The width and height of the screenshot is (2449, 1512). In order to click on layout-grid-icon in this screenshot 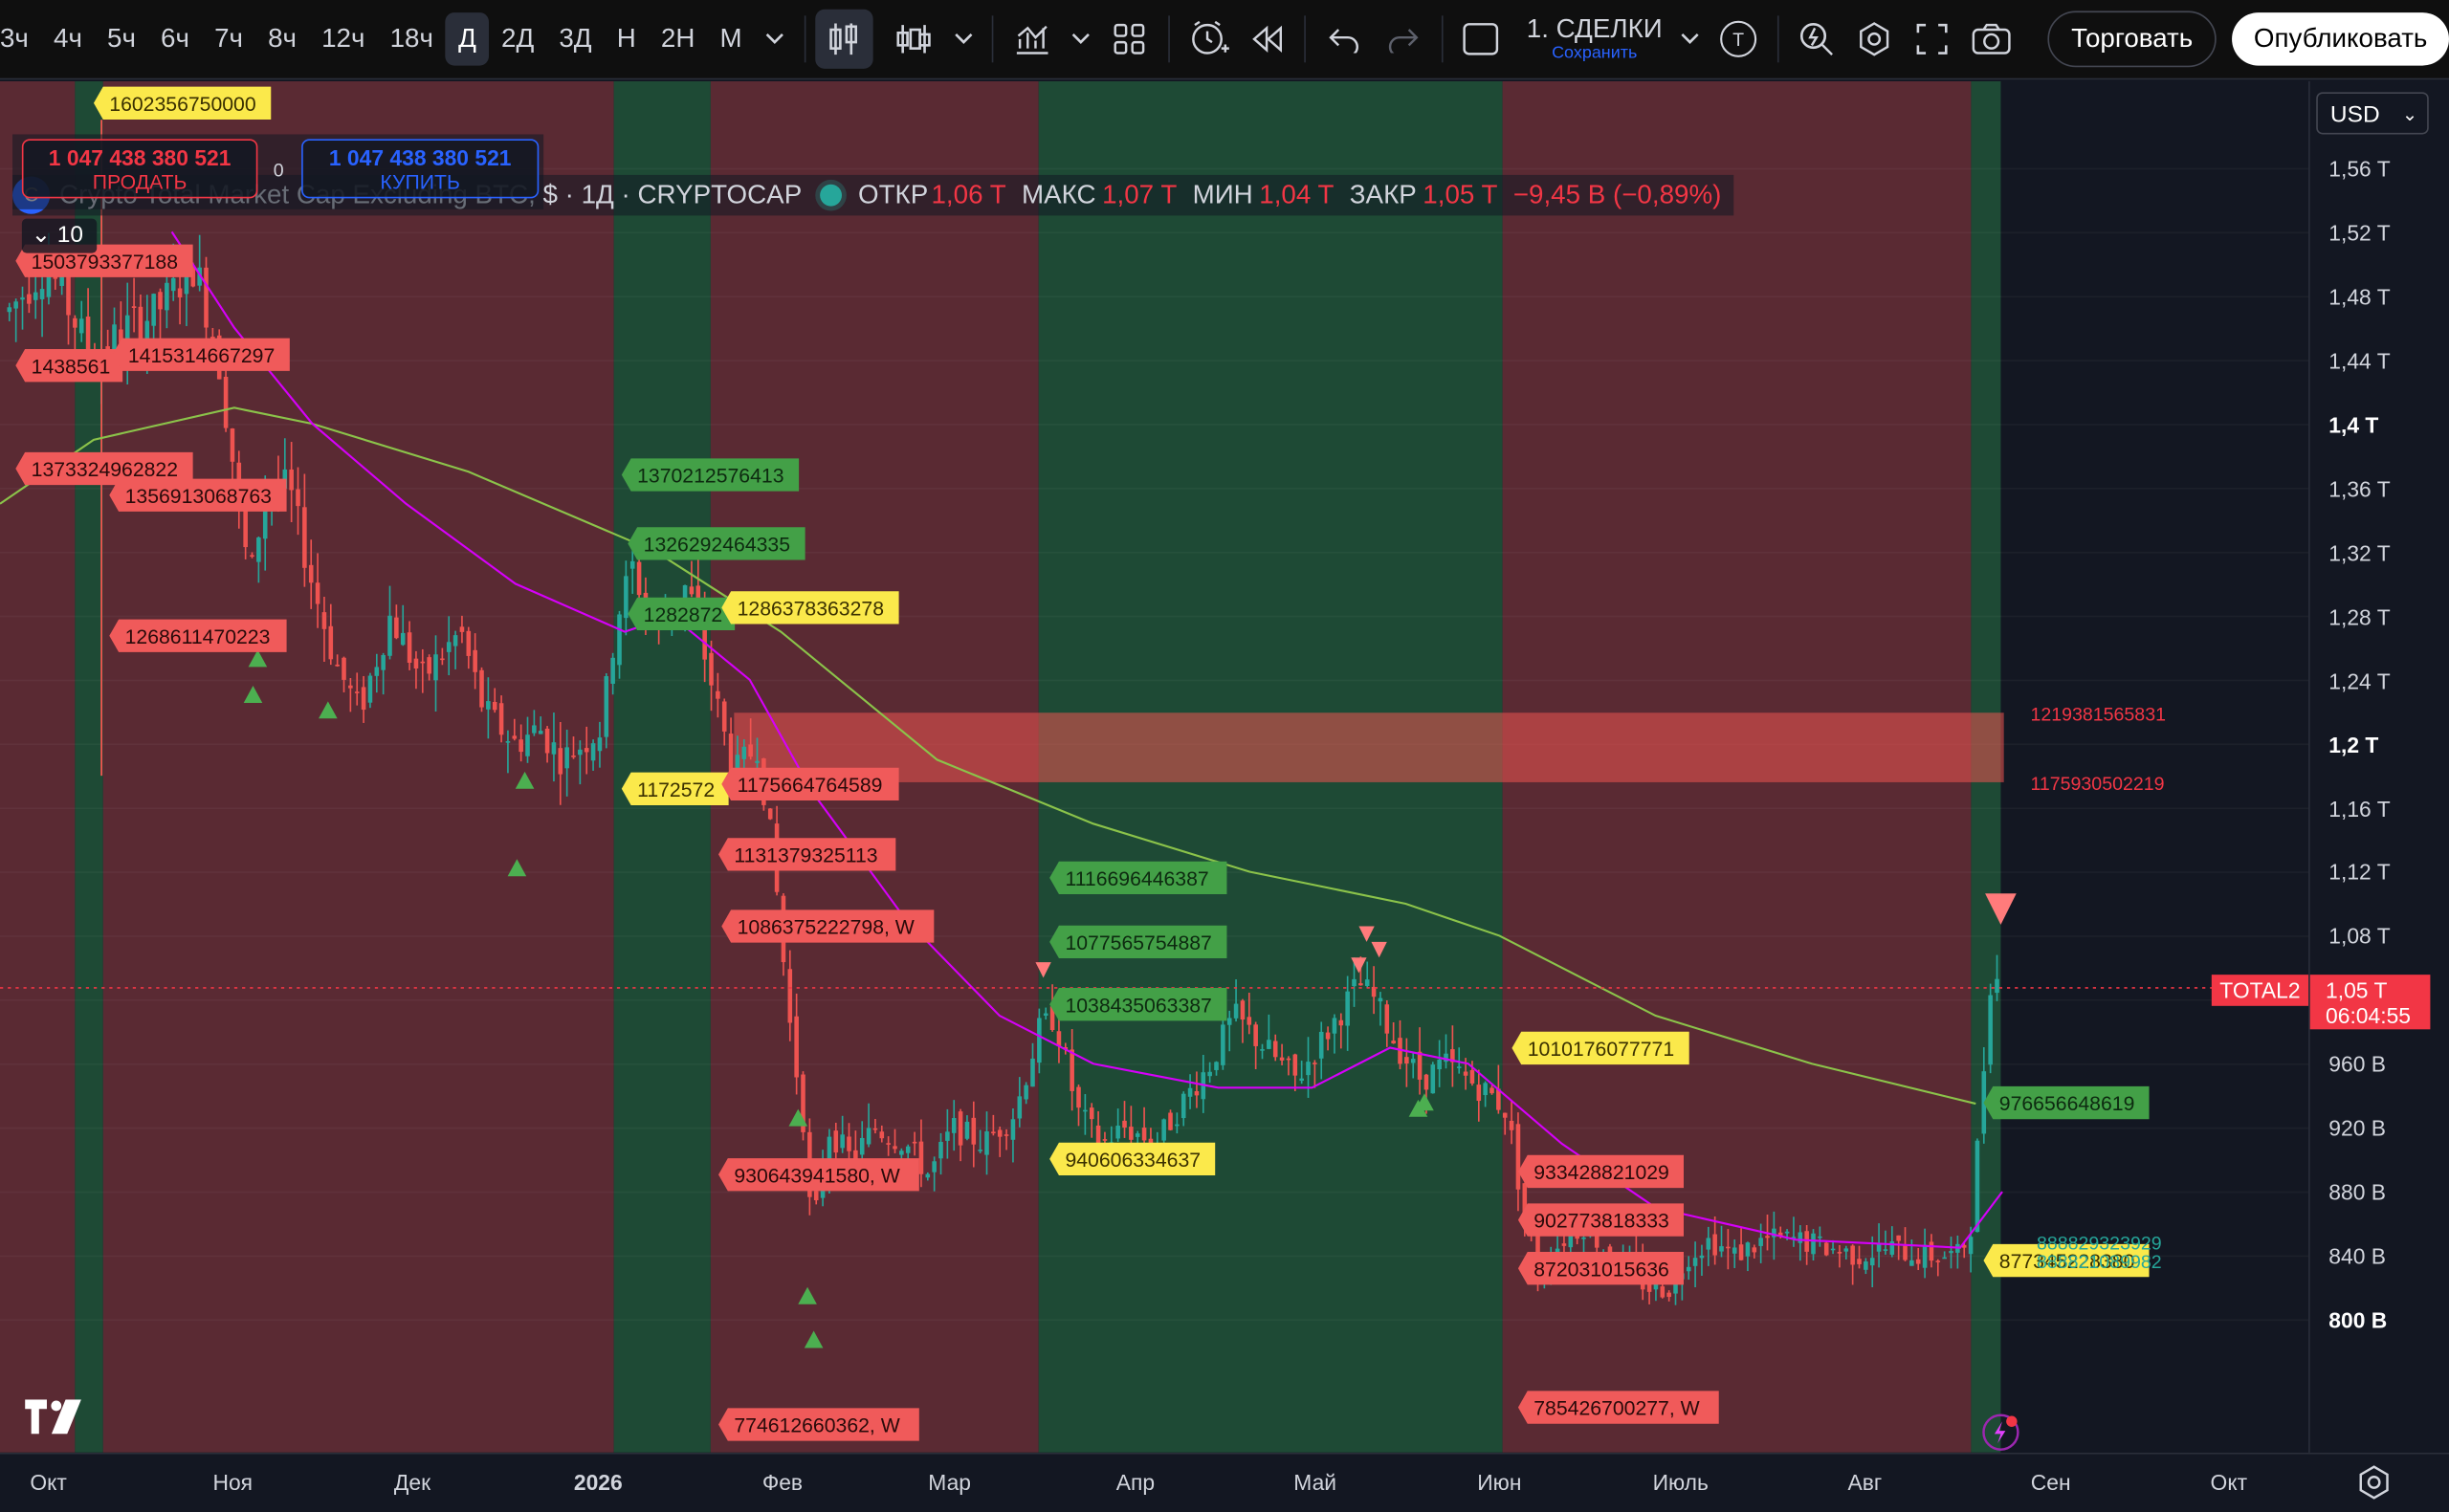, I will do `click(1130, 39)`.